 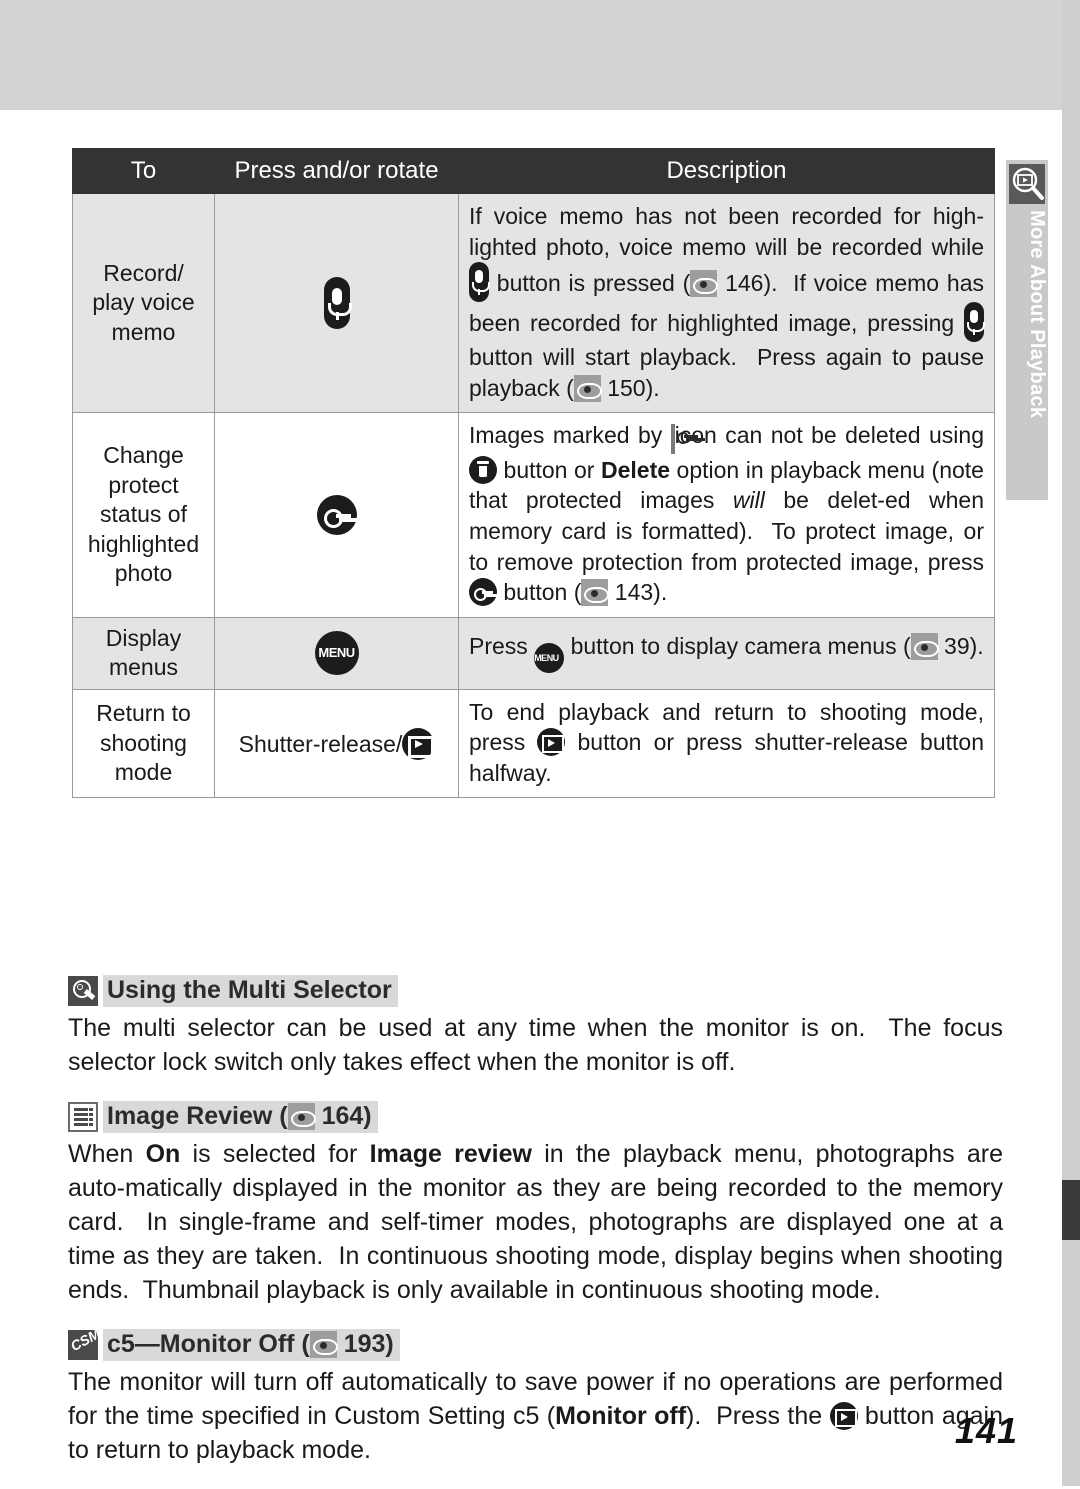 I want to click on key-protect-button-icon, so click(x=336, y=515).